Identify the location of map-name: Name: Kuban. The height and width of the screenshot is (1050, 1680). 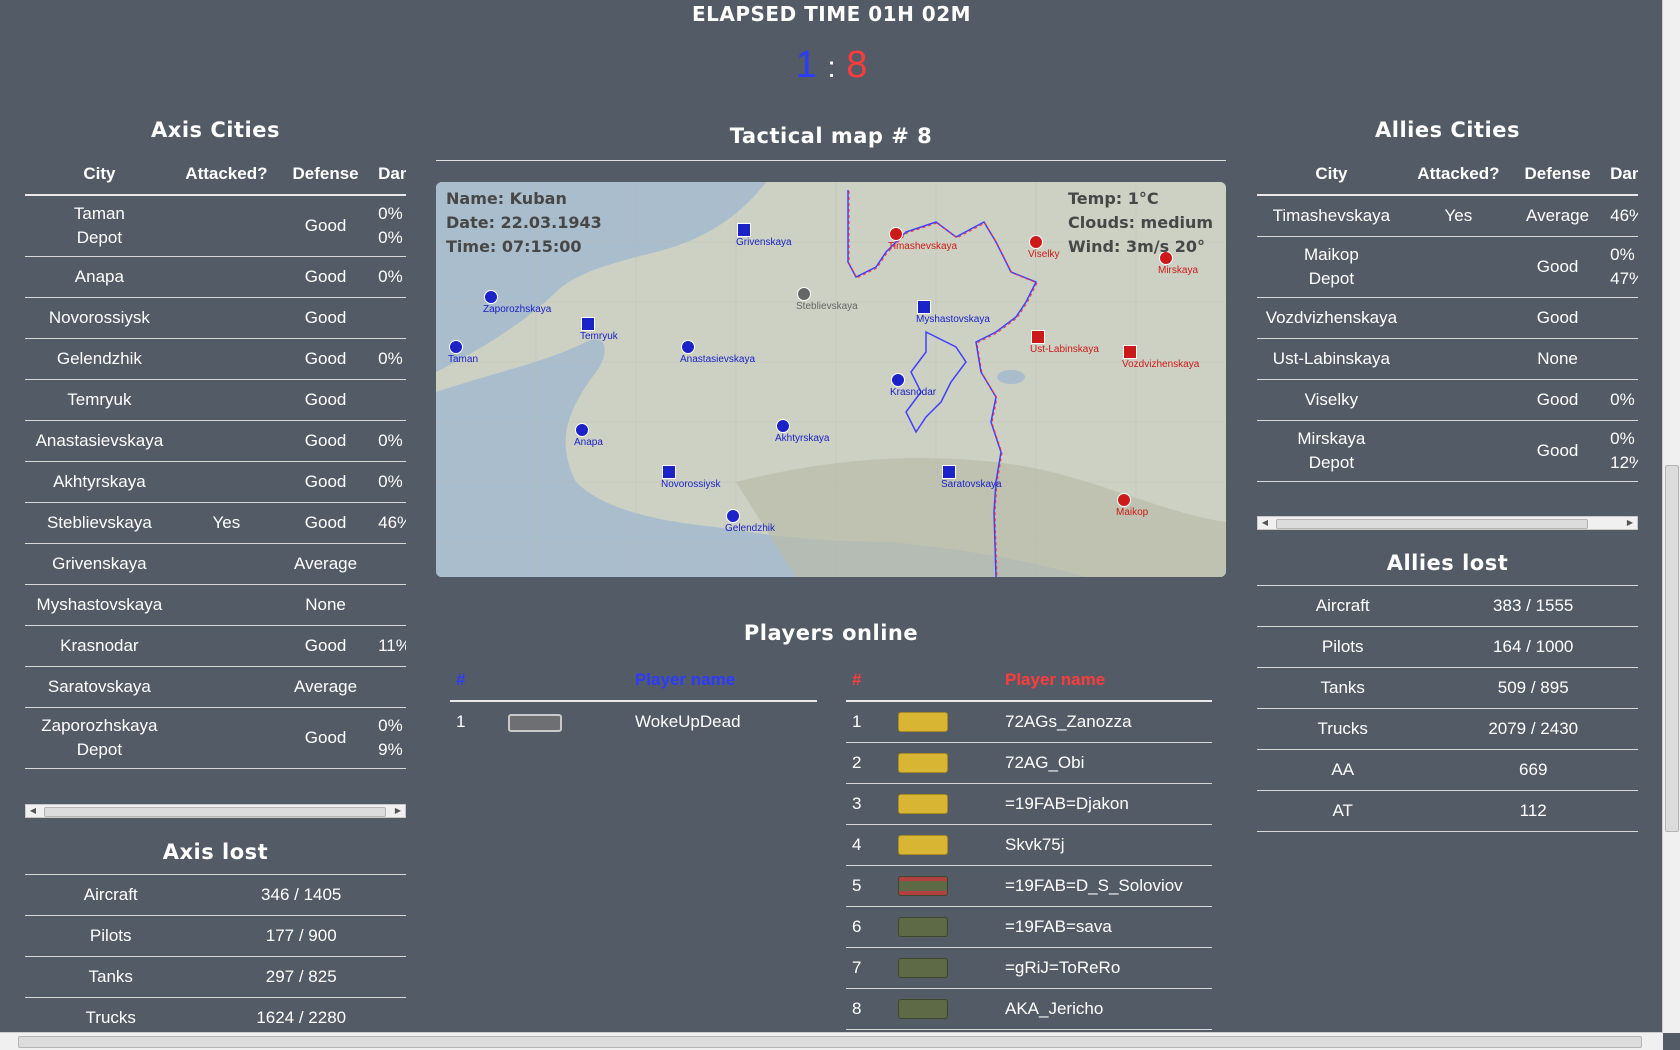
(506, 198).